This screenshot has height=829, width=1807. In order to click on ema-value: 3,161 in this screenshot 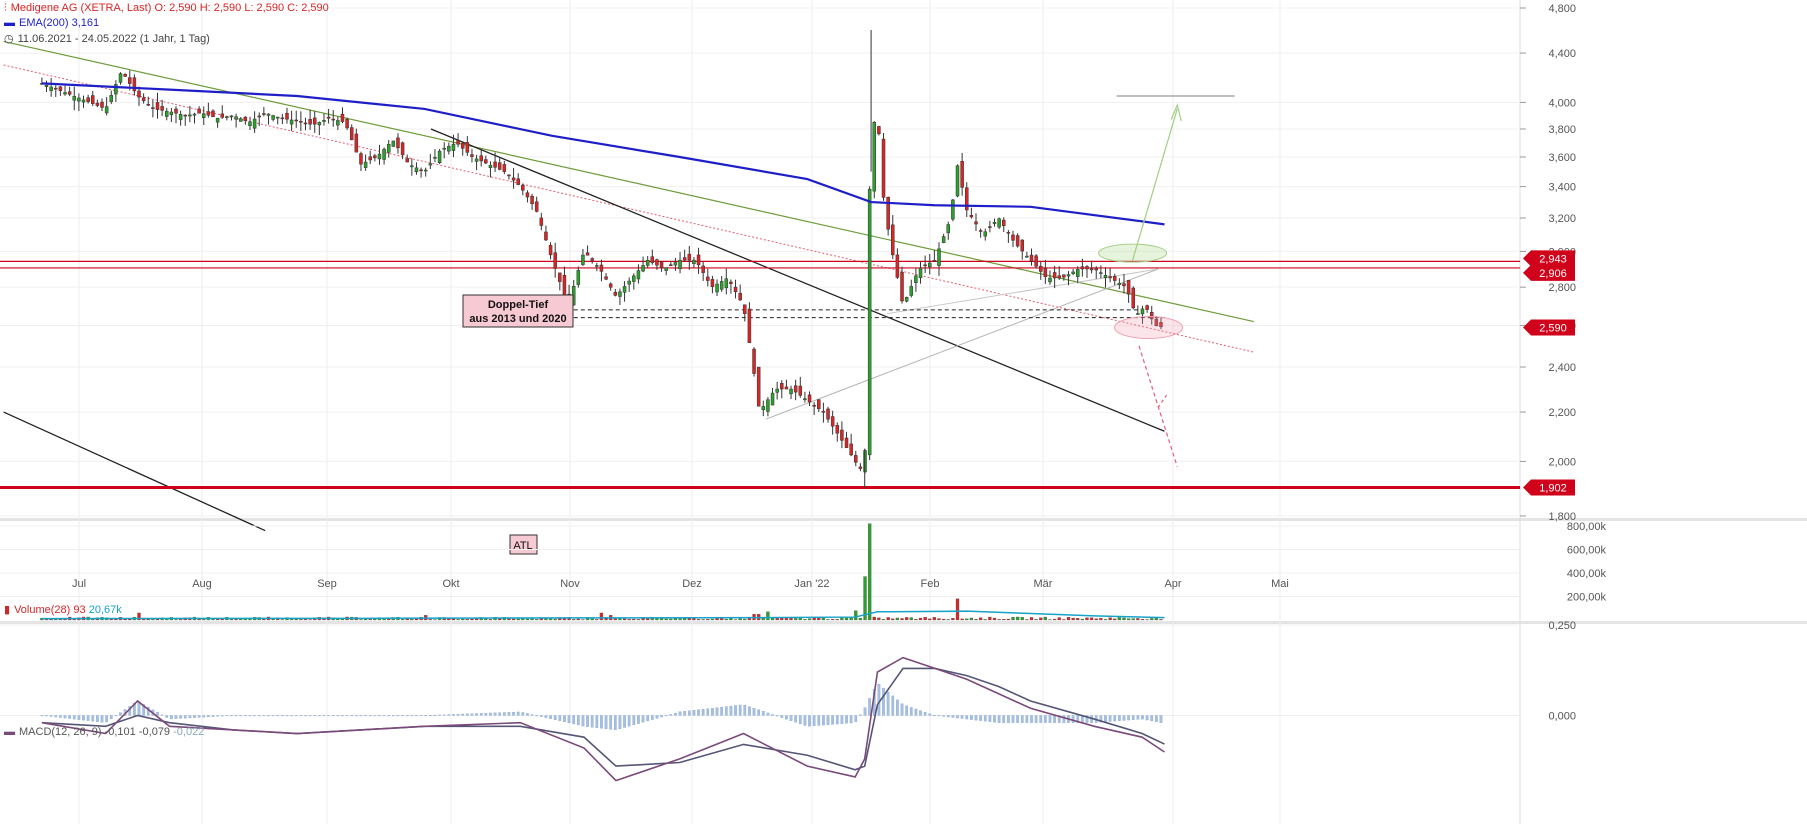, I will do `click(86, 23)`.